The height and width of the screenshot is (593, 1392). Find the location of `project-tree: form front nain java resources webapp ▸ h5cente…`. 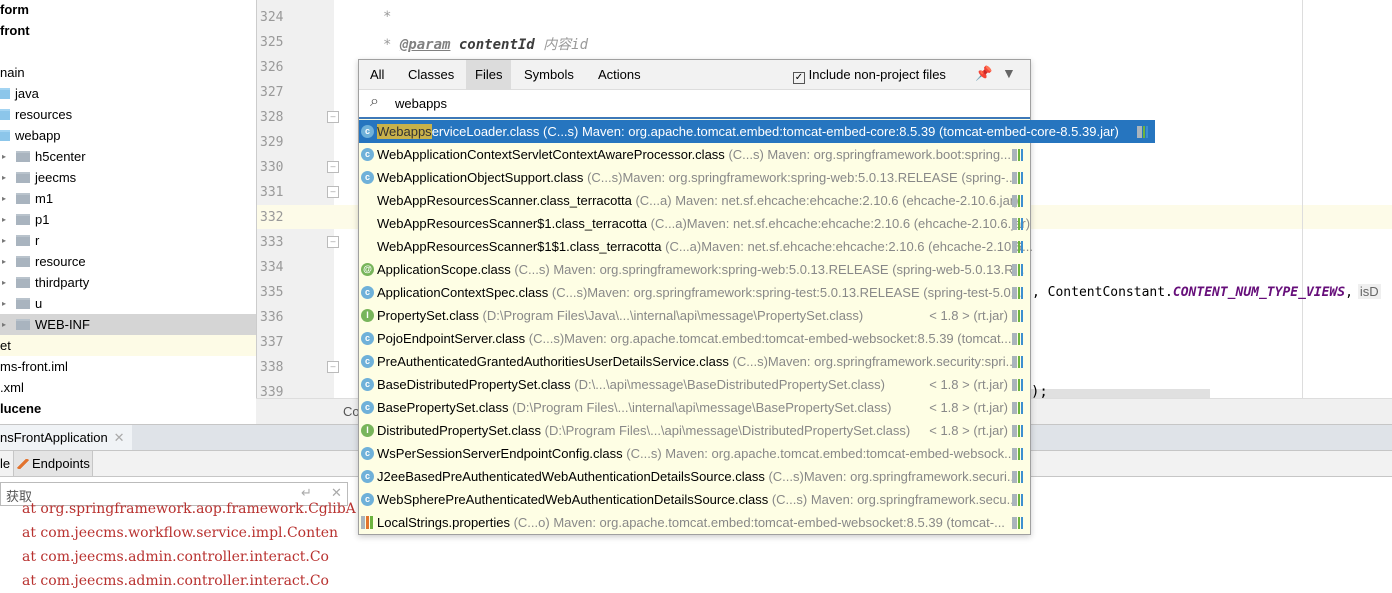

project-tree: form front nain java resources webapp ▸ h5cente… is located at coordinates (128, 212).